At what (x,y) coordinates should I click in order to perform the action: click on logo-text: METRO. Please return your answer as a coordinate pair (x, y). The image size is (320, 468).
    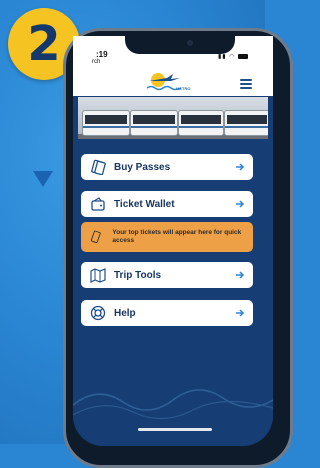
    Looking at the image, I should click on (183, 88).